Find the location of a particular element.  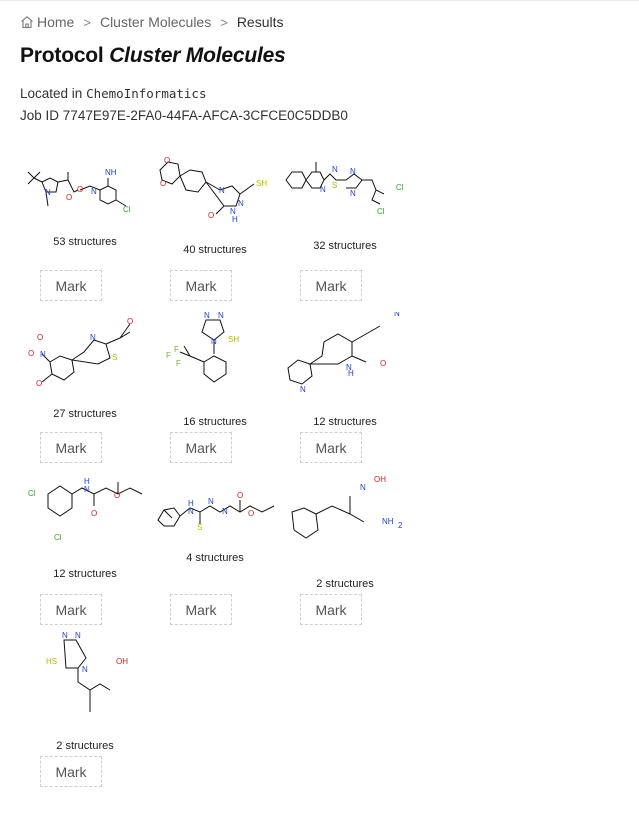

structure-image: N N N SH F F F is located at coordinates (202, 347).